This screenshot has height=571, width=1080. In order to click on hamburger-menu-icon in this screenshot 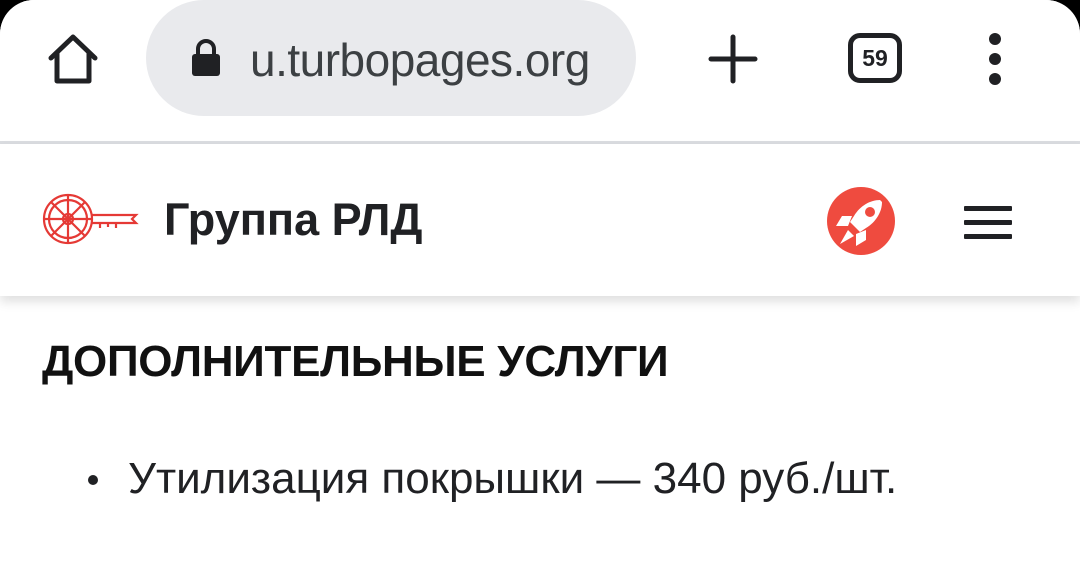, I will do `click(988, 222)`.